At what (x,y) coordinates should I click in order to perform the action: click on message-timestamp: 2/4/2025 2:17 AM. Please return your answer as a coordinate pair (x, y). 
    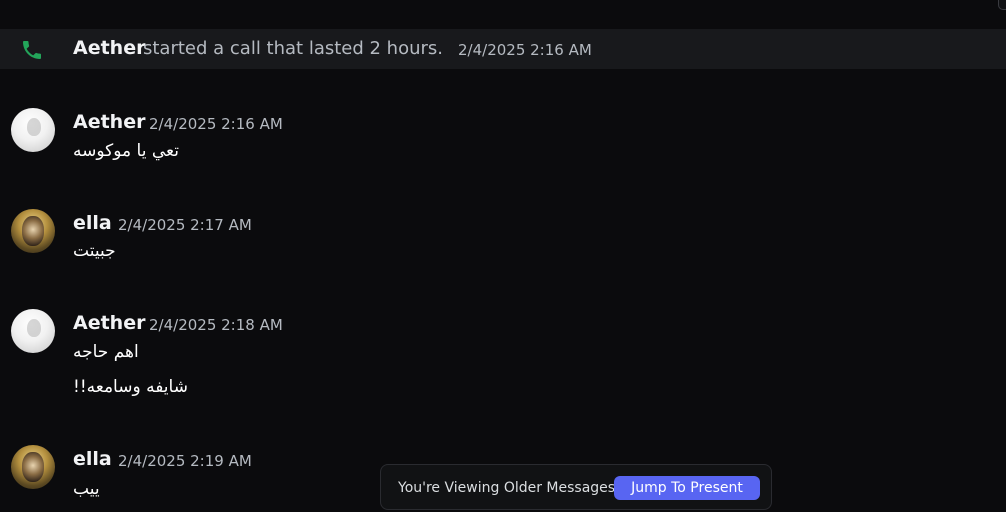
    Looking at the image, I should click on (185, 225).